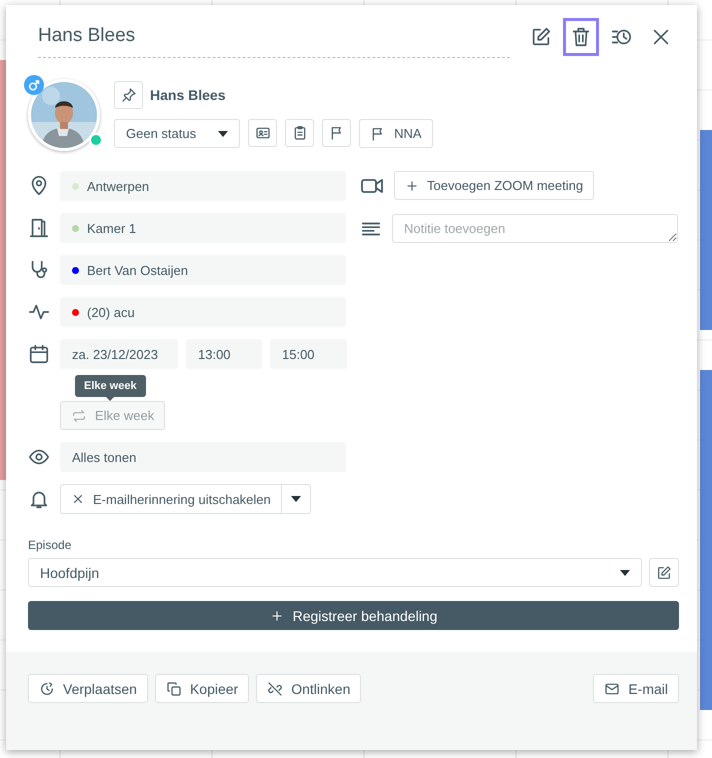 The height and width of the screenshot is (758, 712). Describe the element at coordinates (203, 457) in the screenshot. I see `visibility-field: Alles tonen` at that location.